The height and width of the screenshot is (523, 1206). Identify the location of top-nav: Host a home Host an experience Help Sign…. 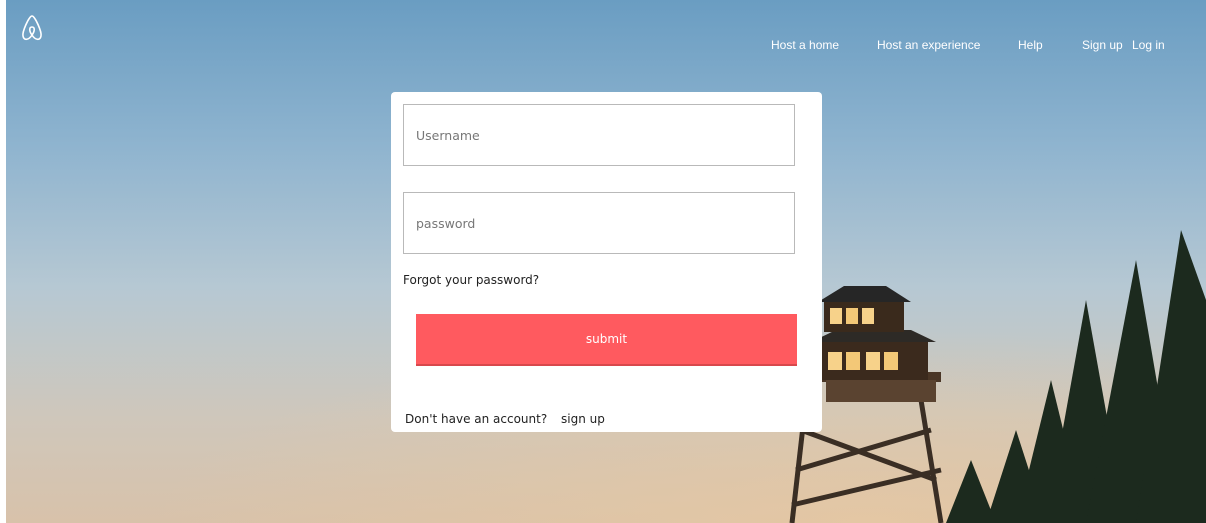
(606, 48).